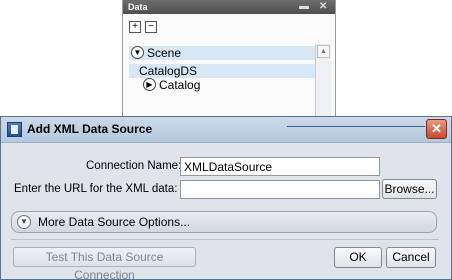 The image size is (452, 280). What do you see at coordinates (104, 263) in the screenshot?
I see `test-connection-button: Test This Data Source Connection` at bounding box center [104, 263].